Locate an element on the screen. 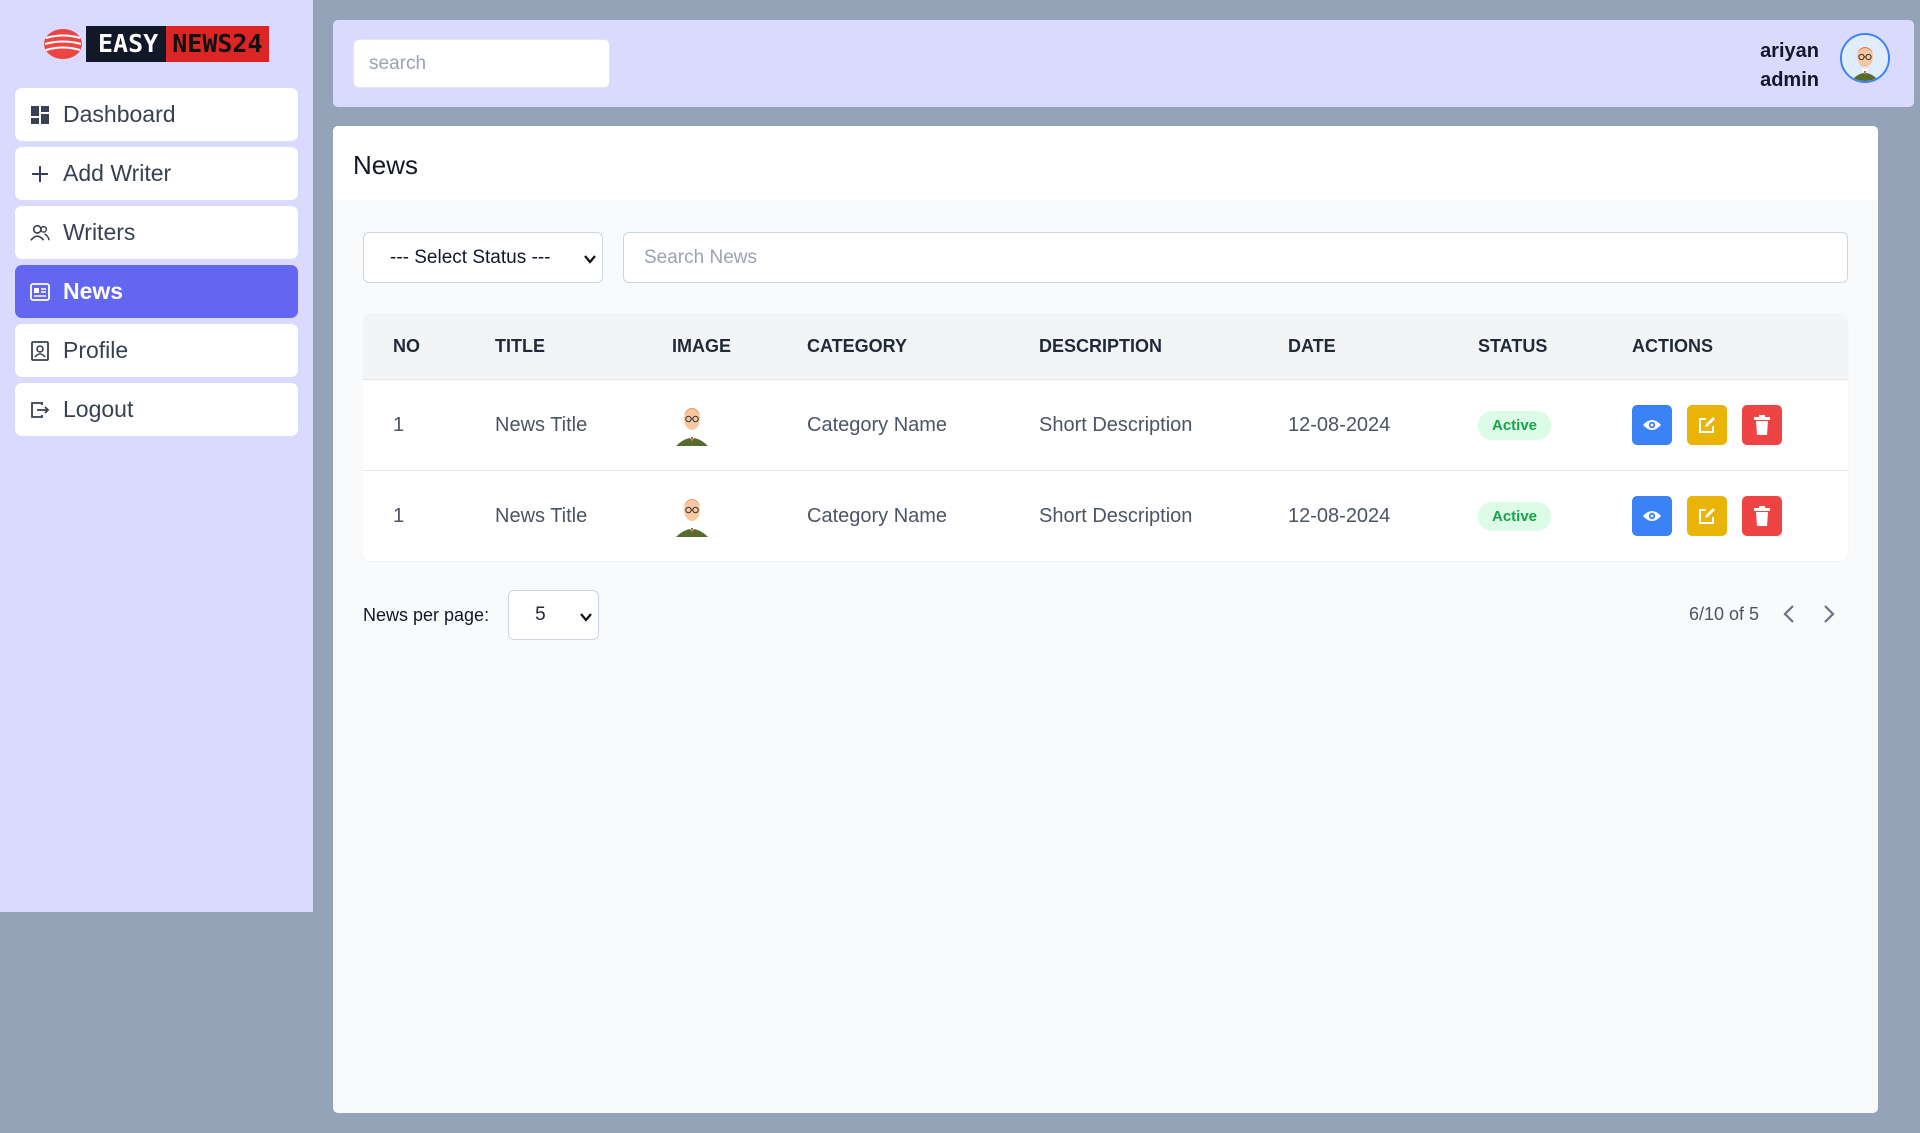 This screenshot has width=1920, height=1133. globe-logo-icon is located at coordinates (63, 44).